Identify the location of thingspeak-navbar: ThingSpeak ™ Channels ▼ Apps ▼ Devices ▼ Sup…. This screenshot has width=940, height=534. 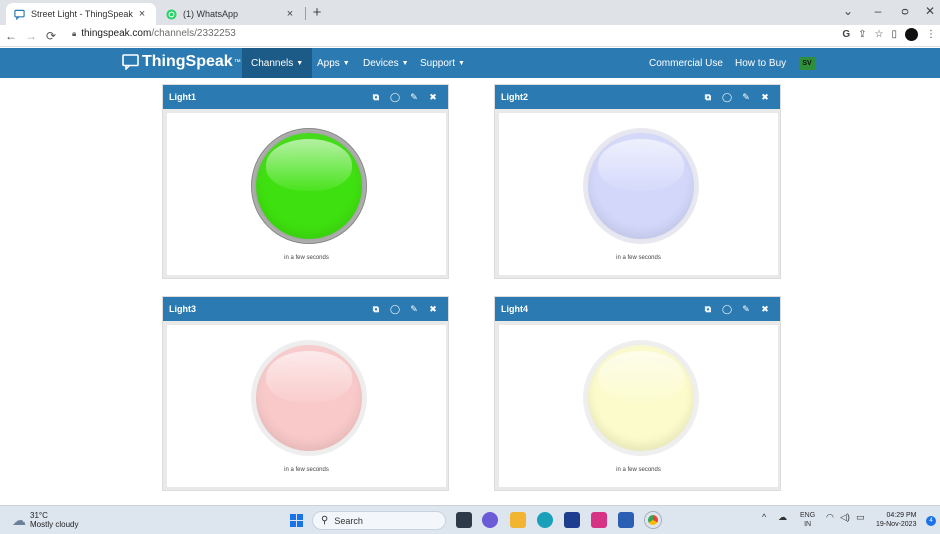
(470, 63).